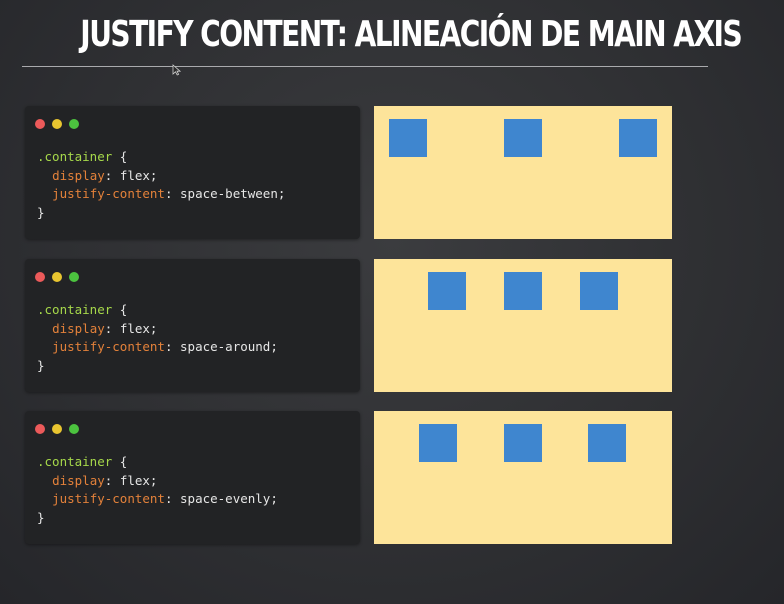 The width and height of the screenshot is (784, 604). I want to click on mouse-cursor-icon, so click(176, 70).